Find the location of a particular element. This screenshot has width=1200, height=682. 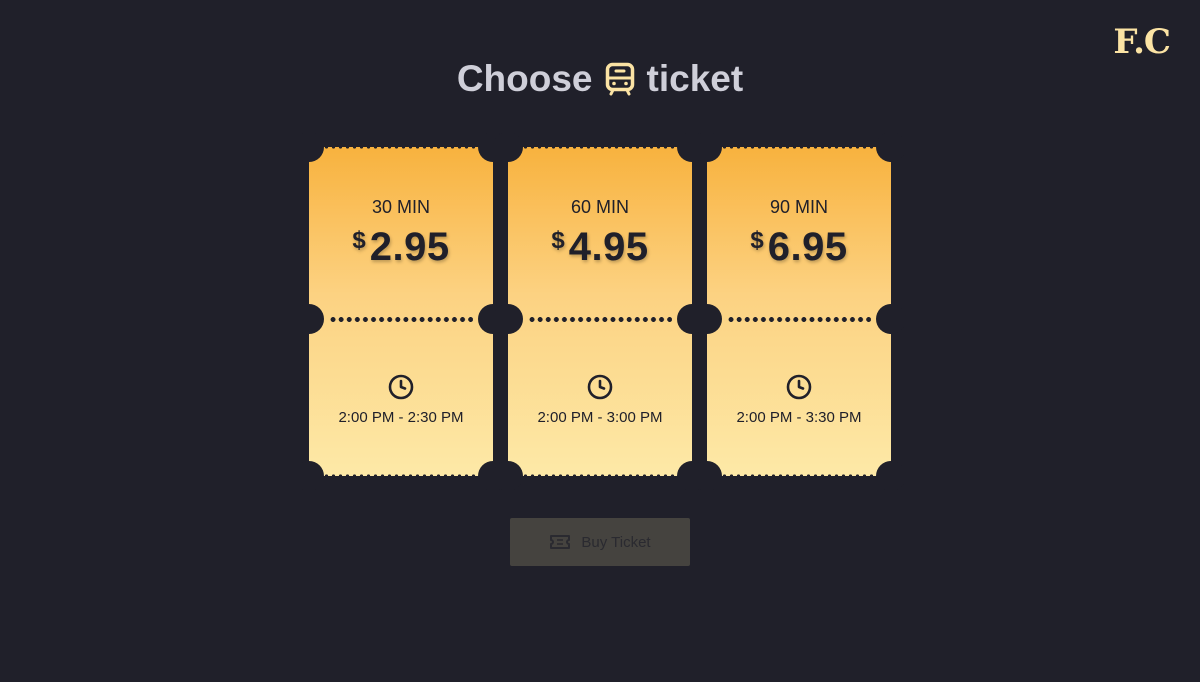

price-amount: 4.95 is located at coordinates (608, 247).